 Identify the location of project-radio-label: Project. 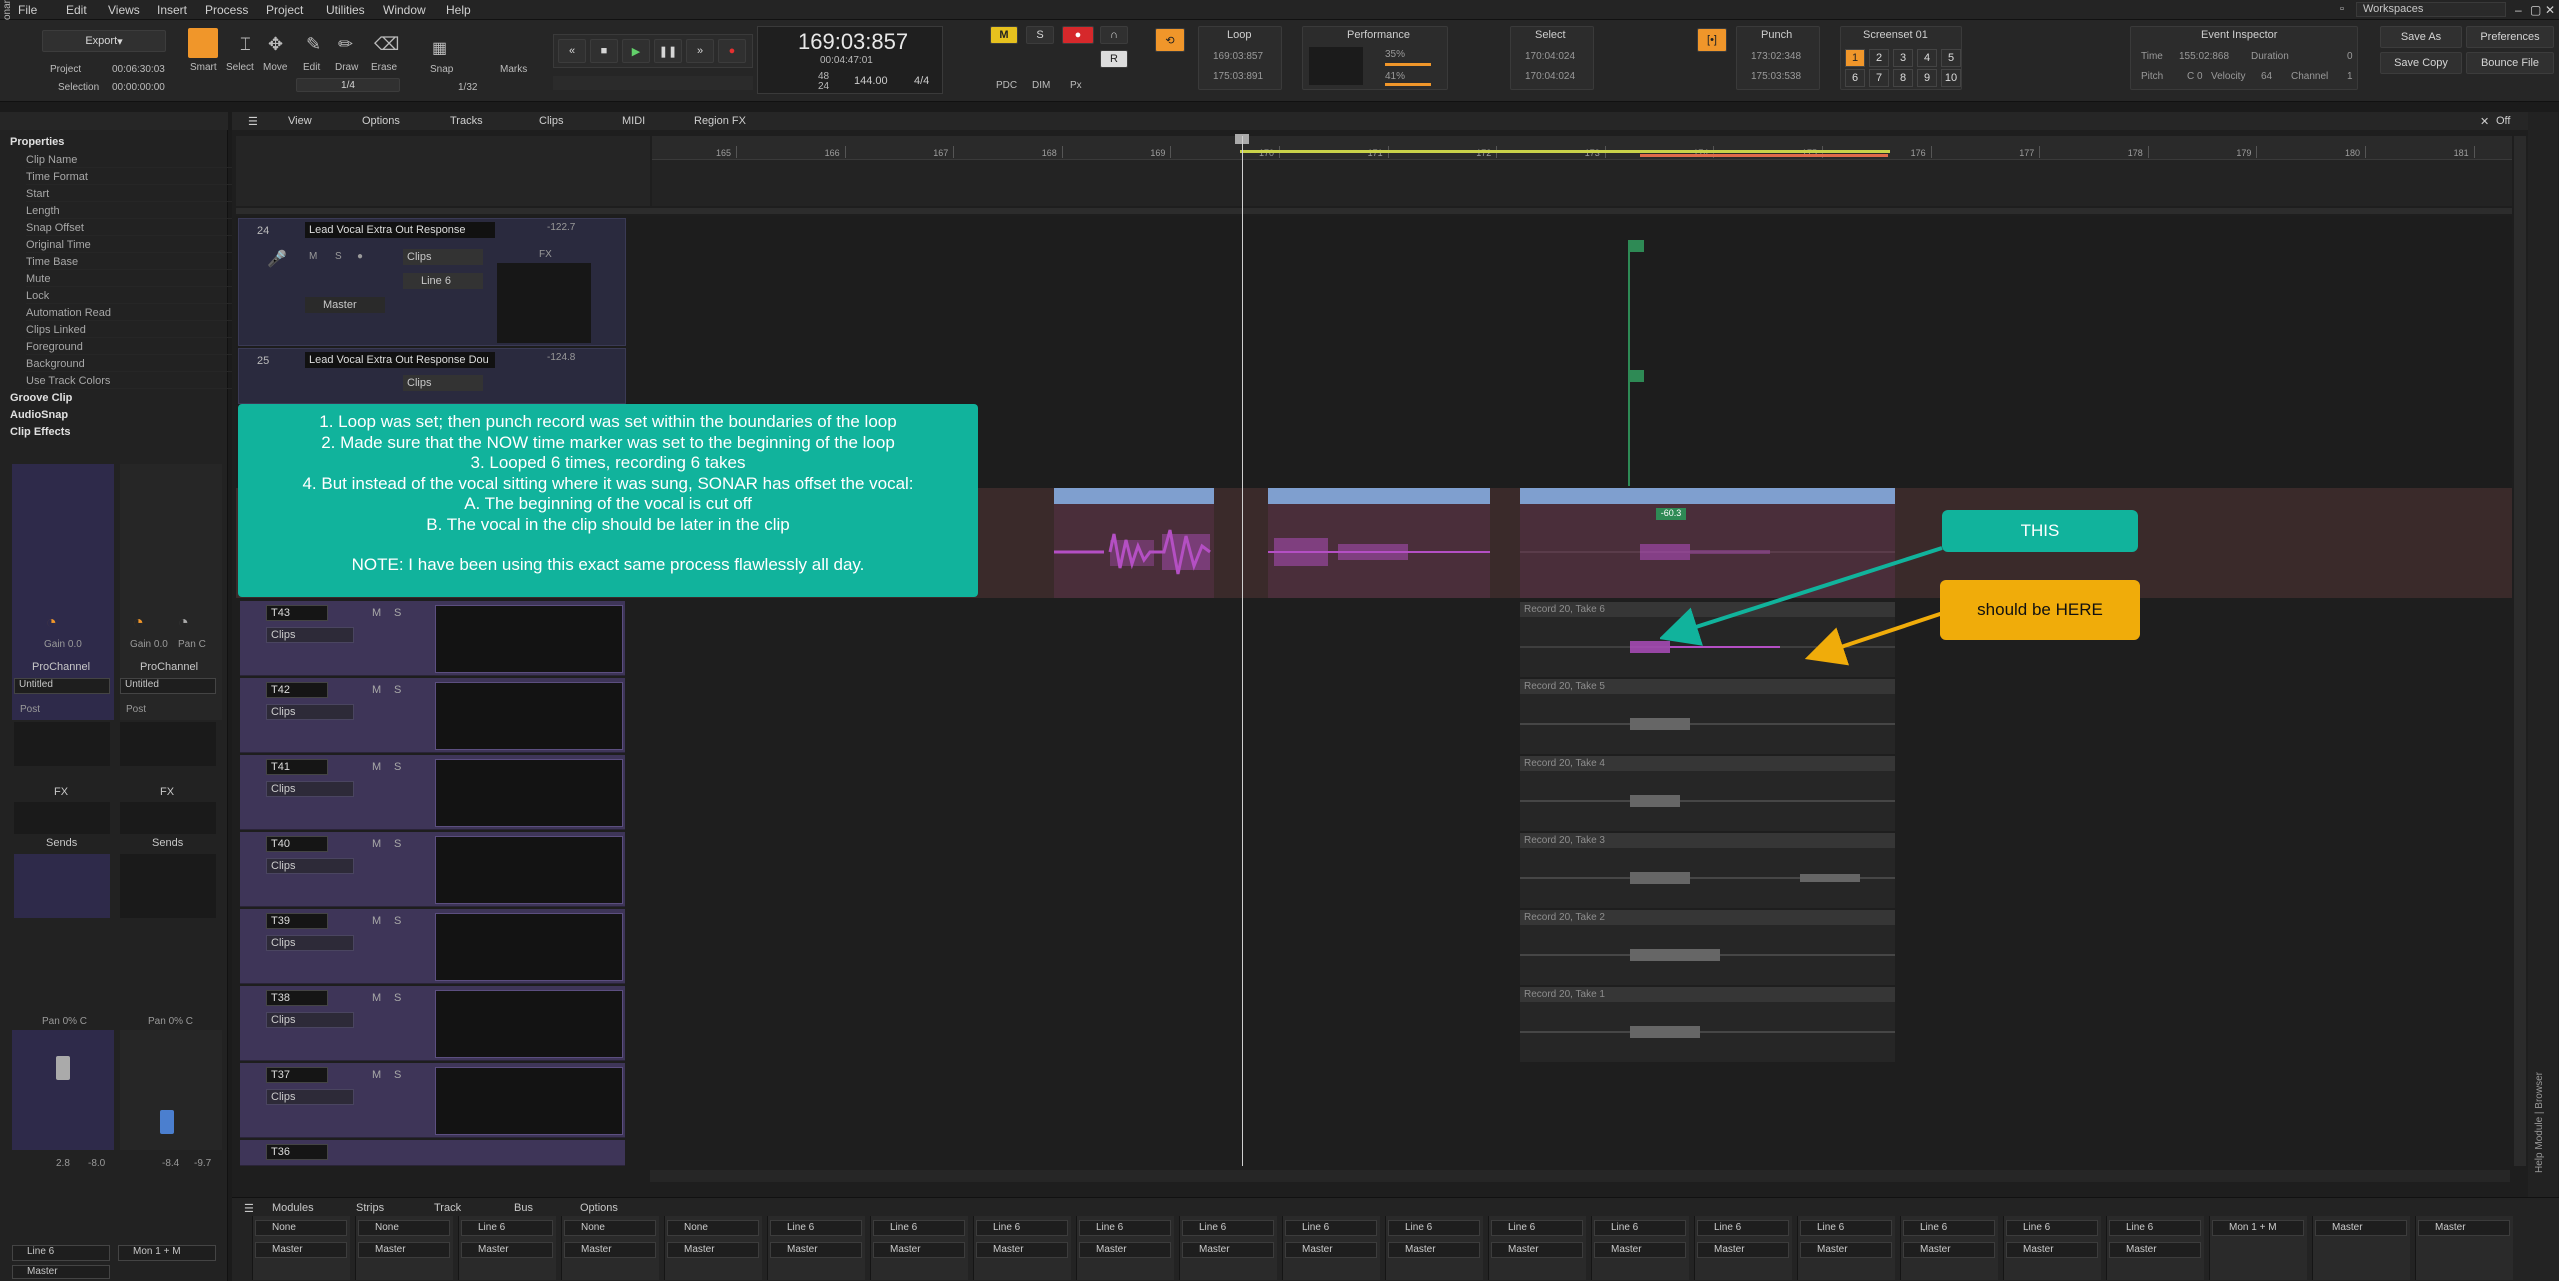
(65, 69).